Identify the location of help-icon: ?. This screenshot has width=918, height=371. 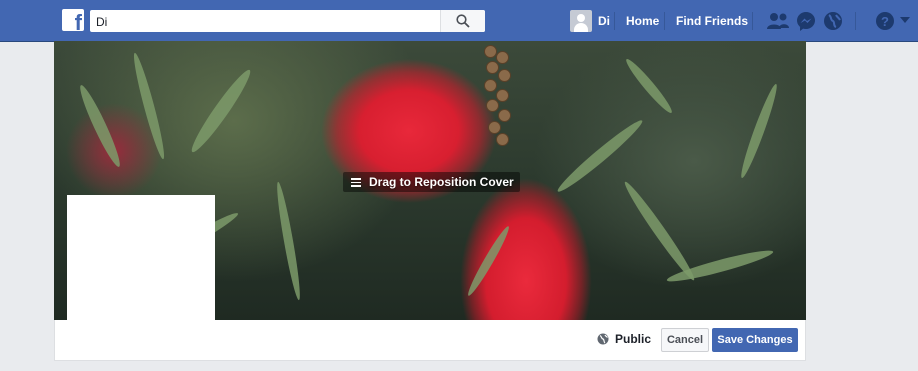
(885, 21).